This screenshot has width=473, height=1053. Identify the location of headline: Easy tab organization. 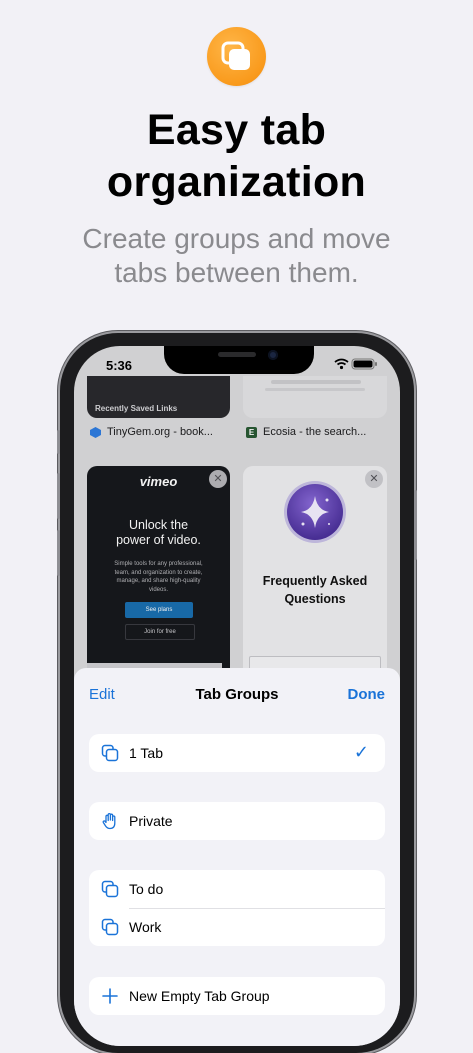
(236, 156).